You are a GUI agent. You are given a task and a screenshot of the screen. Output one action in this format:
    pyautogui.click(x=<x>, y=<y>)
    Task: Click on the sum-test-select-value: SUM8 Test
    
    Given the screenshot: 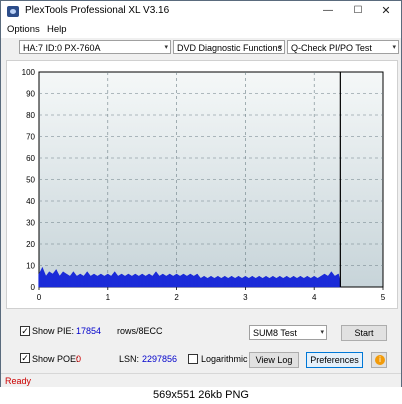 What is the action you would take?
    pyautogui.click(x=275, y=333)
    